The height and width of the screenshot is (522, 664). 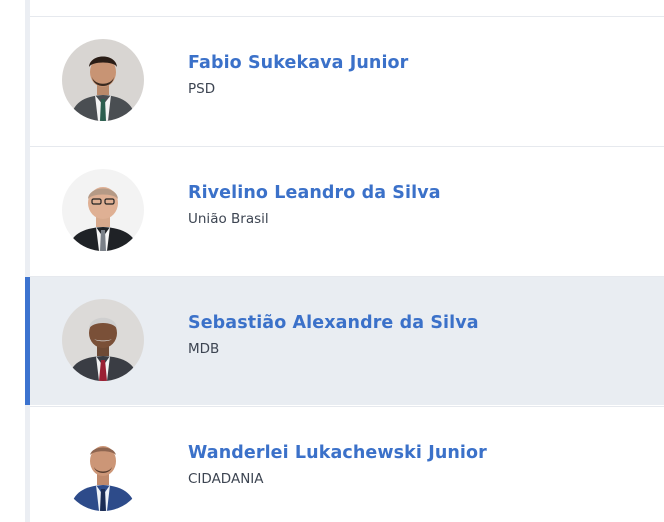 What do you see at coordinates (298, 63) in the screenshot?
I see `member-name-link: Fabio Sukekava Junior` at bounding box center [298, 63].